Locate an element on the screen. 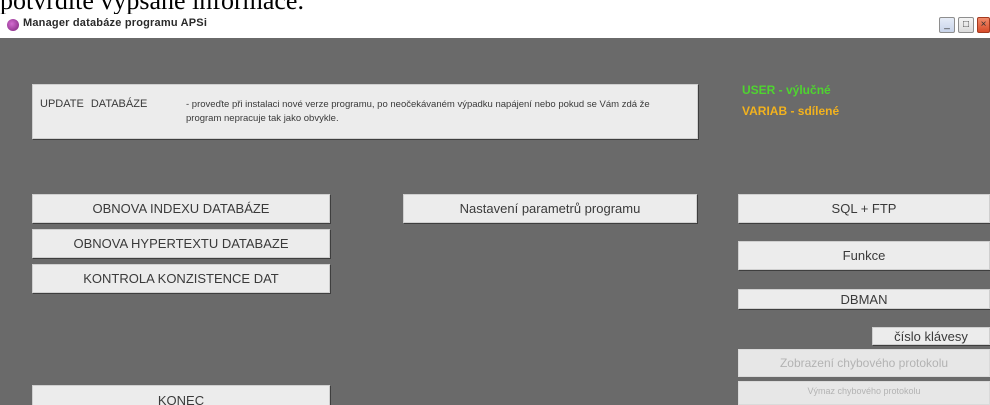 This screenshot has height=405, width=990. maximize-button: □ is located at coordinates (966, 25).